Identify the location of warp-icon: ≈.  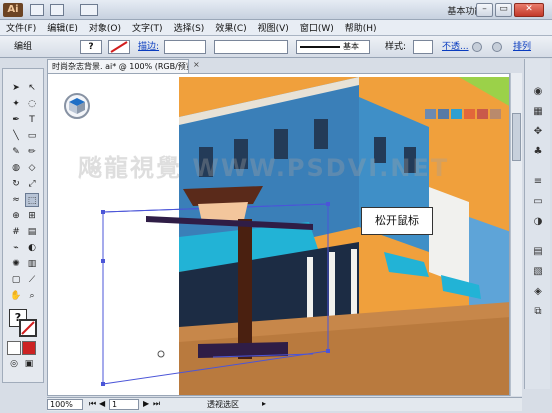
(16, 200).